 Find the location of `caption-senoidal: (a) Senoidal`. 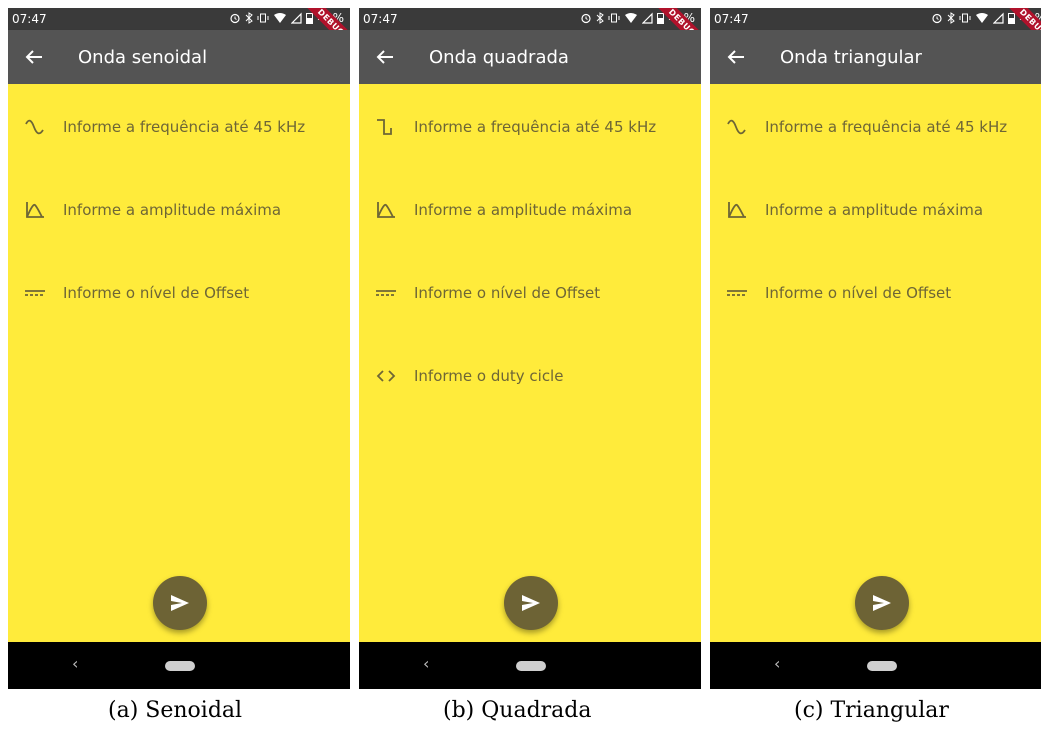

caption-senoidal: (a) Senoidal is located at coordinates (175, 710).